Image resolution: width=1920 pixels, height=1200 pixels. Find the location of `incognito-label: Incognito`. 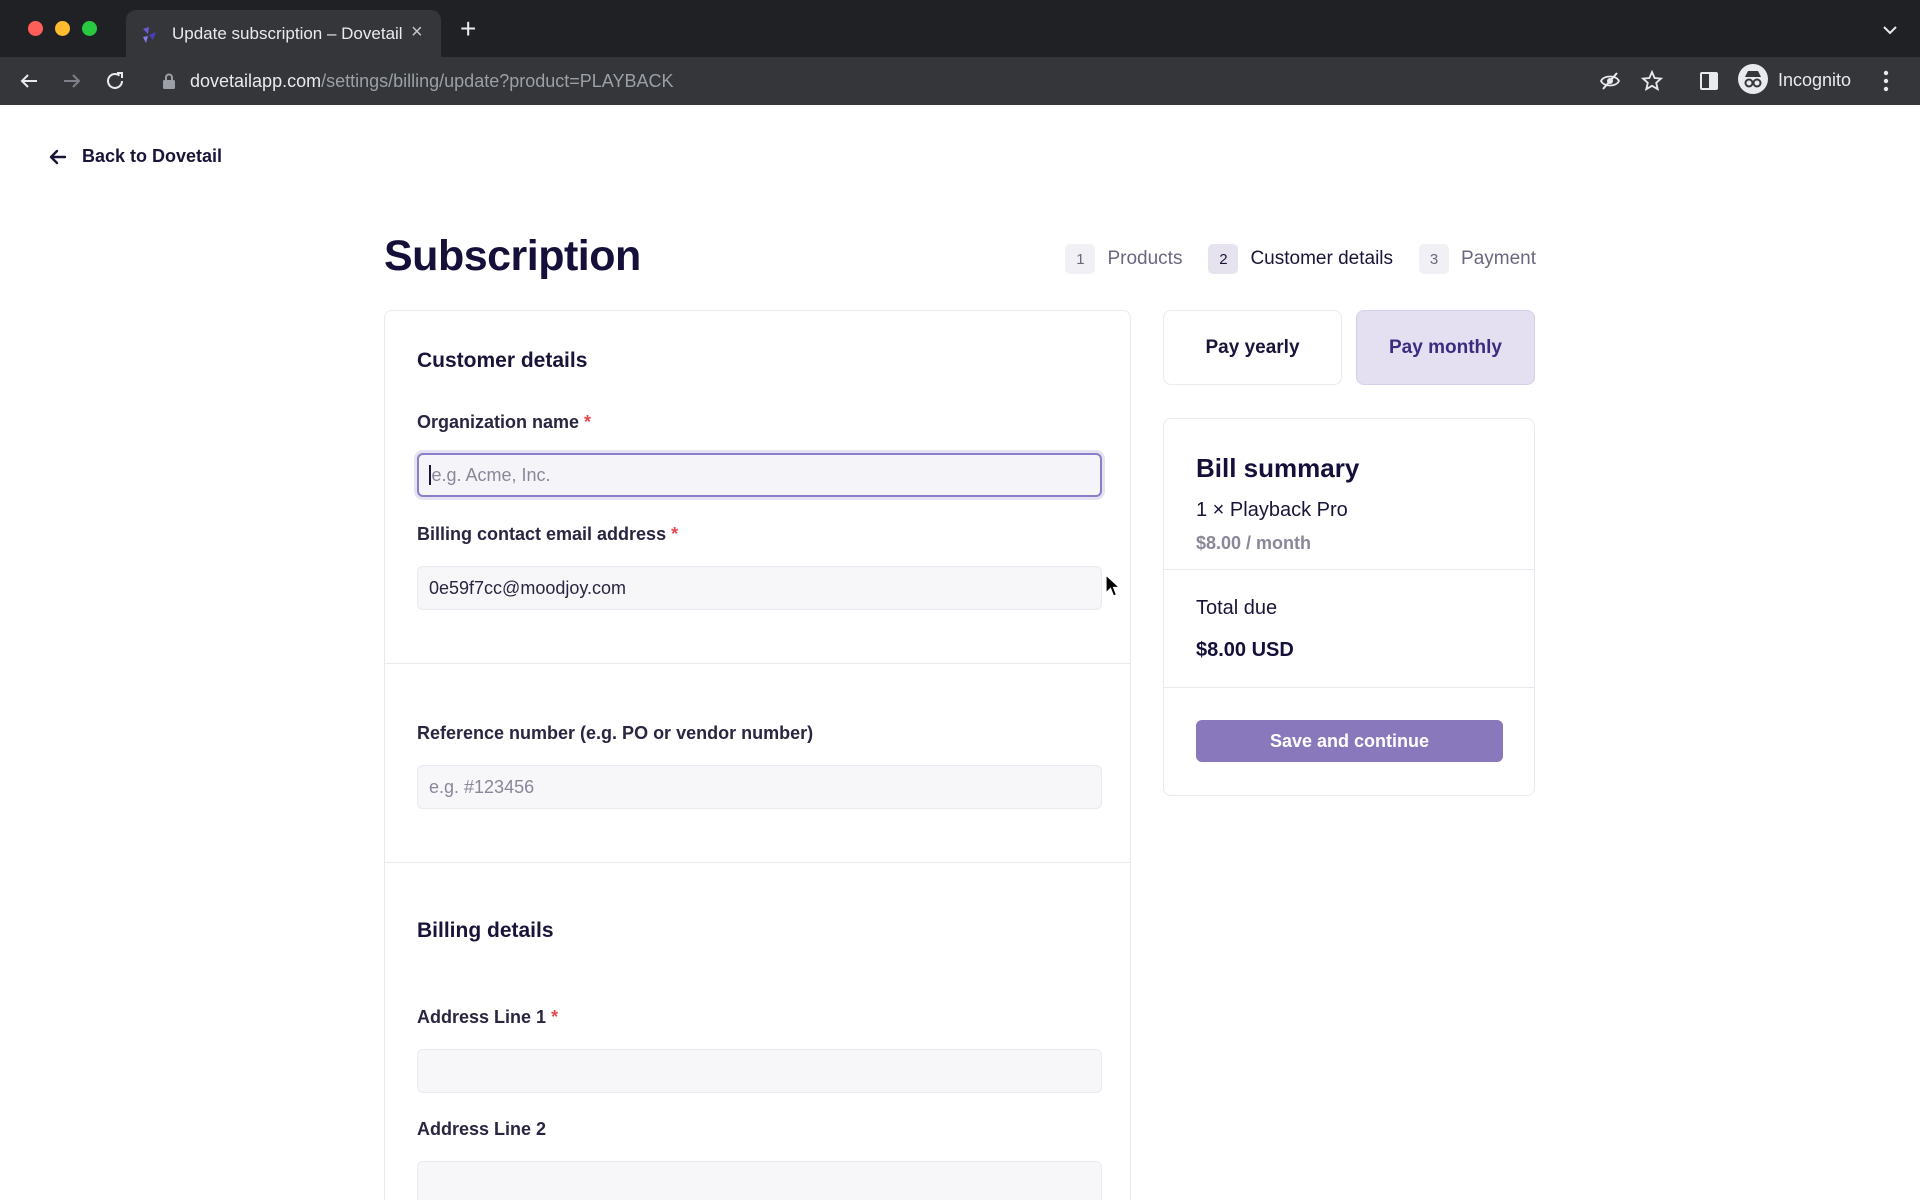

incognito-label: Incognito is located at coordinates (1815, 80).